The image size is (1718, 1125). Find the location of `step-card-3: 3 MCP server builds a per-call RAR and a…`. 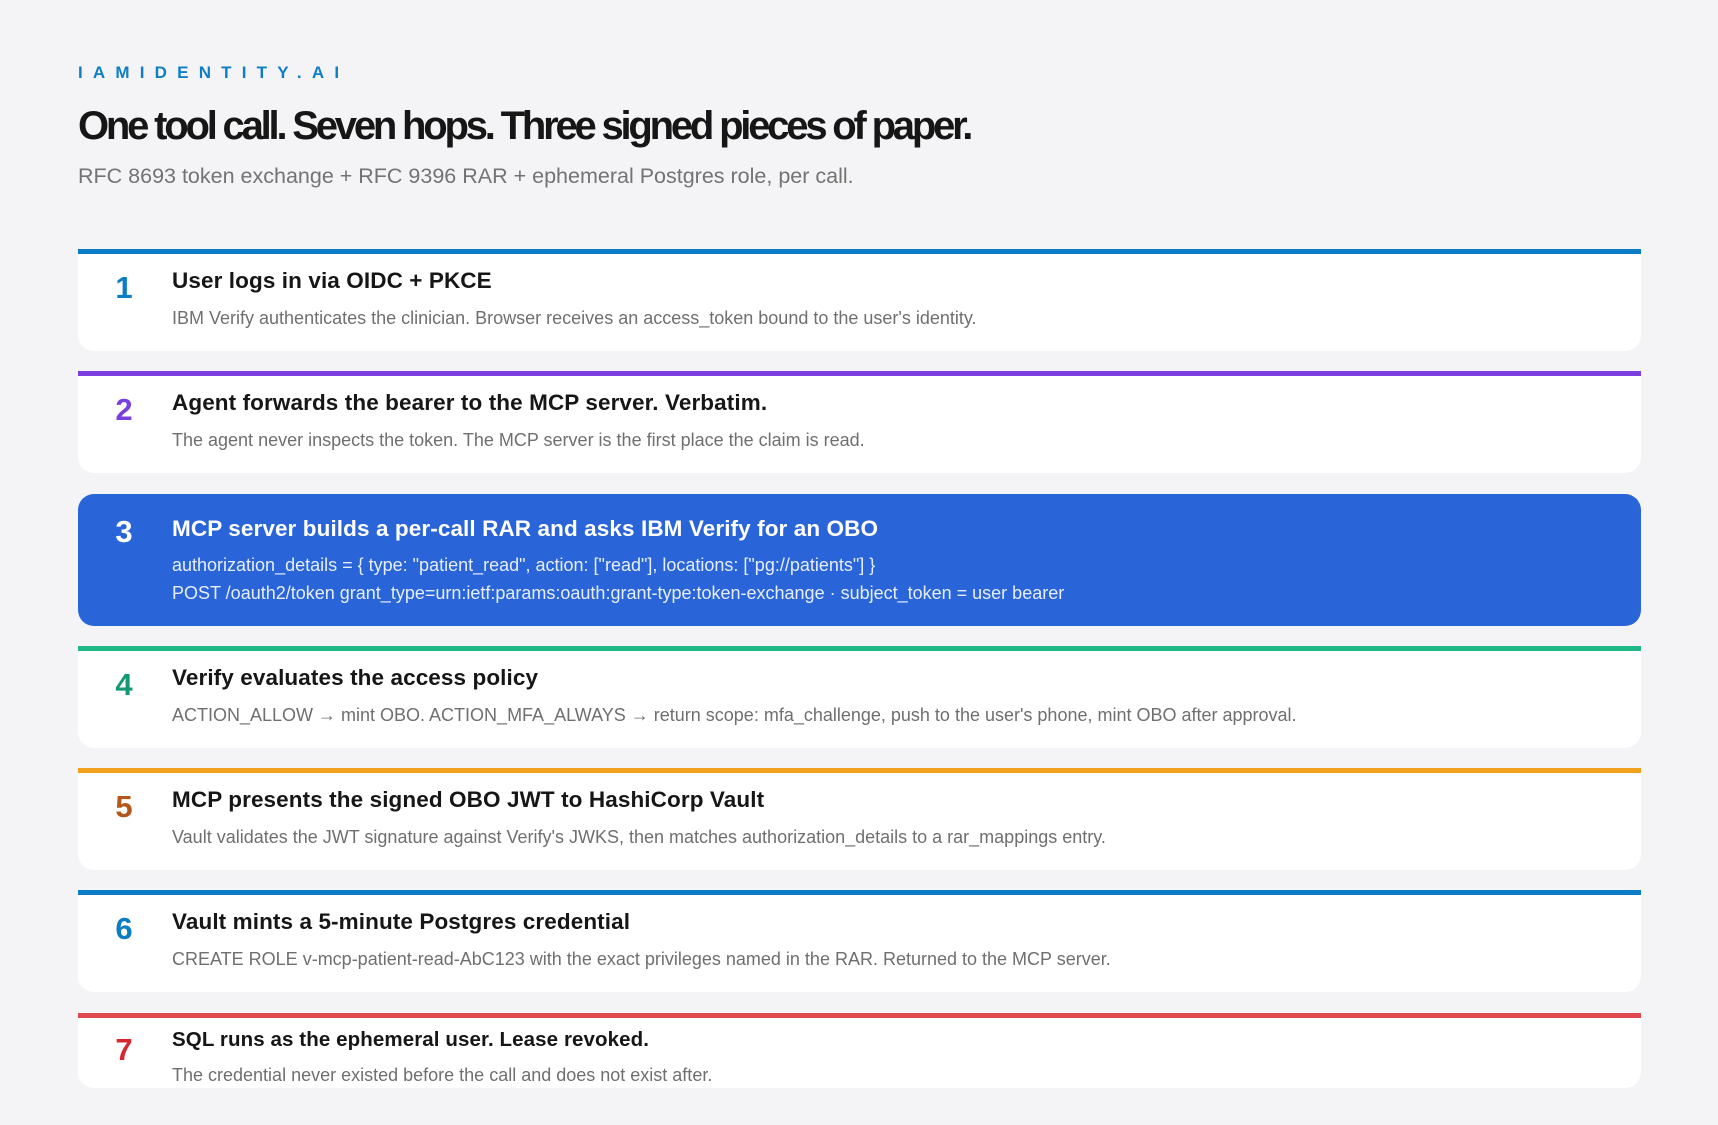

step-card-3: 3 MCP server builds a per-call RAR and a… is located at coordinates (859, 560).